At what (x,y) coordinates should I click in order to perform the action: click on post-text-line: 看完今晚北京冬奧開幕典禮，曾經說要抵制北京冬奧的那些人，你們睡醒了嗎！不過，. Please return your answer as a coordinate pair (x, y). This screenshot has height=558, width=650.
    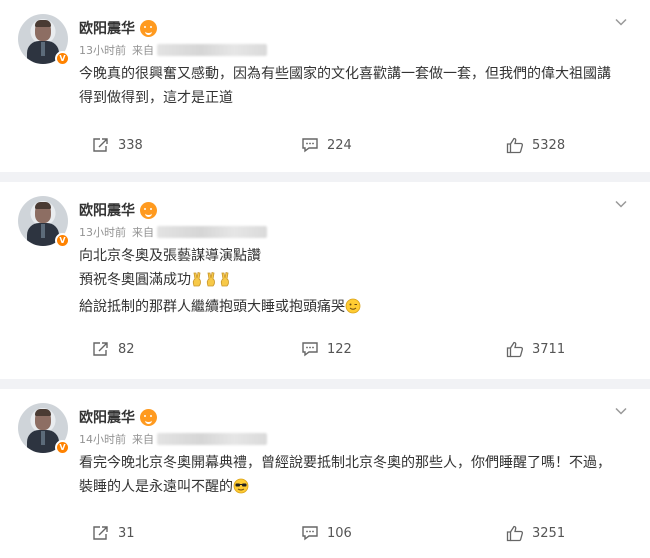
    Looking at the image, I should click on (345, 463).